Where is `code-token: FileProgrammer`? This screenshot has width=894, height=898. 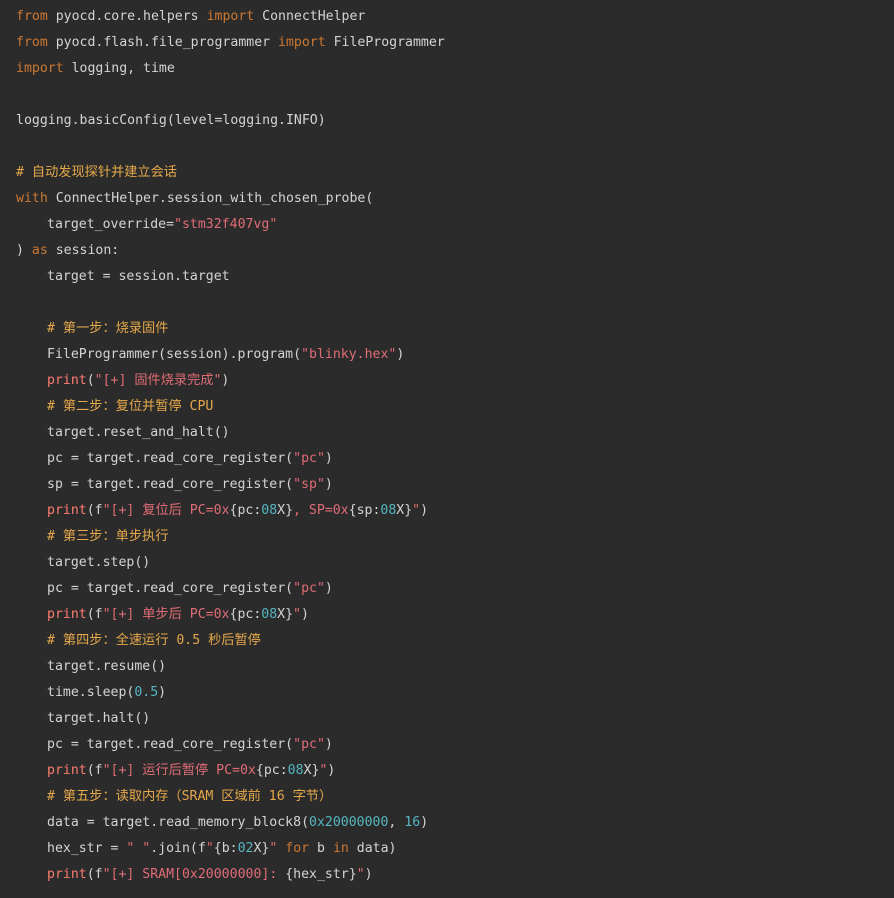
code-token: FileProgrammer is located at coordinates (385, 42).